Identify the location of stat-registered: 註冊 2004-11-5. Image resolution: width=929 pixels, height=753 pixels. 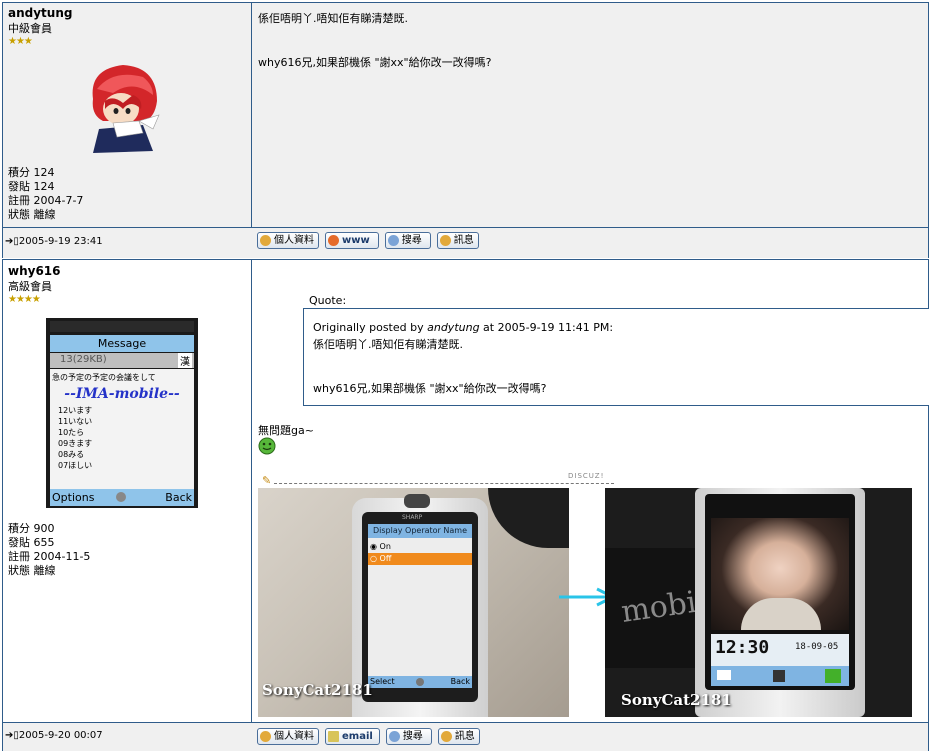
(49, 556).